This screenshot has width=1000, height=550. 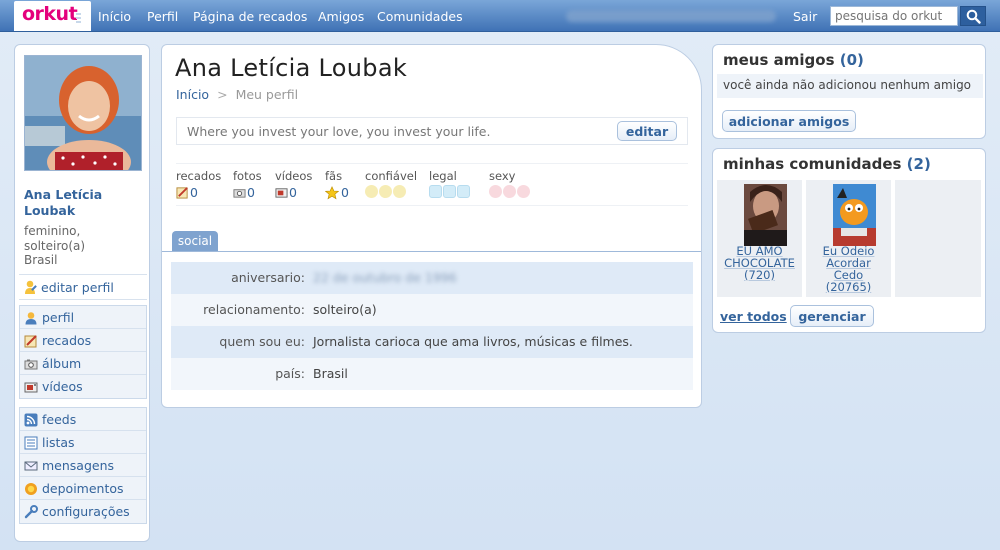 What do you see at coordinates (391, 176) in the screenshot?
I see `rating-label: confiável` at bounding box center [391, 176].